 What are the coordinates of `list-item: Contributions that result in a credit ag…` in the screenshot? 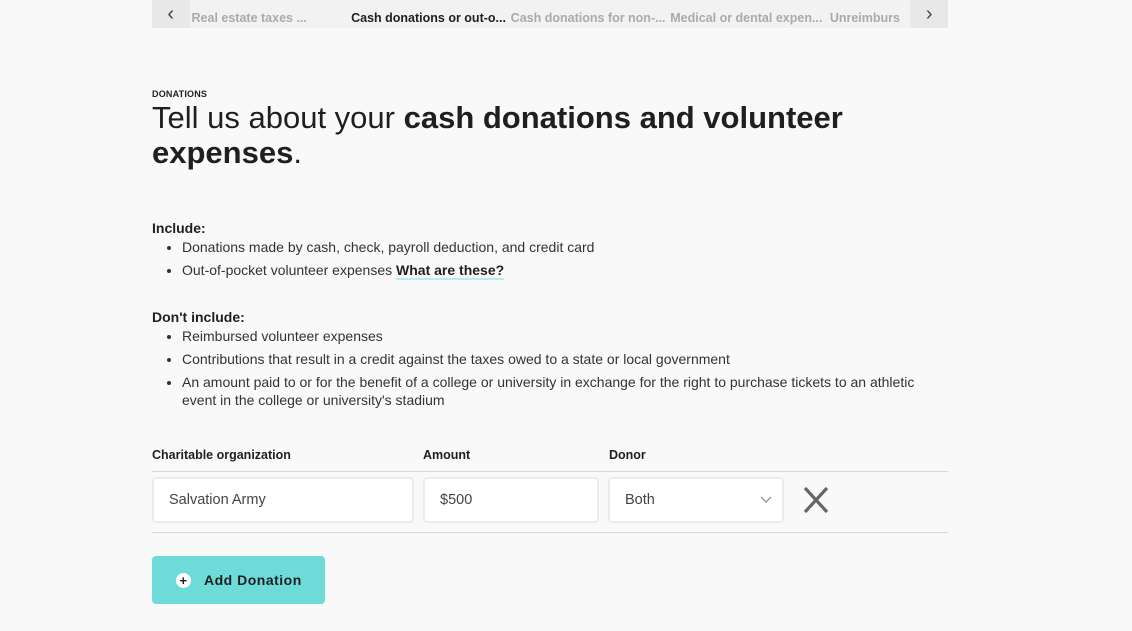 It's located at (562, 359).